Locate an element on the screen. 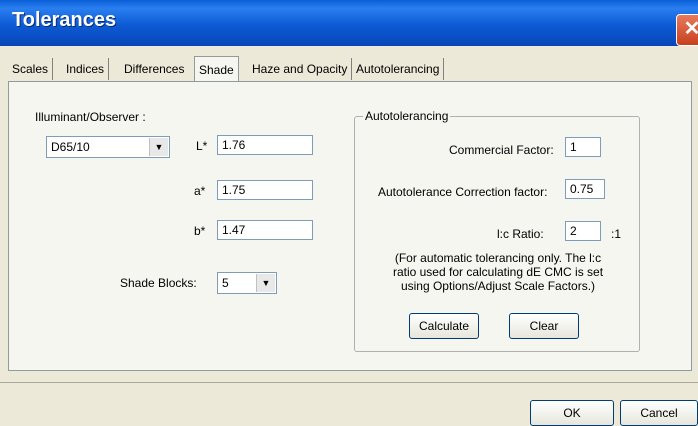 The image size is (698, 426). lc-ratio-suffix: :1 is located at coordinates (616, 234).